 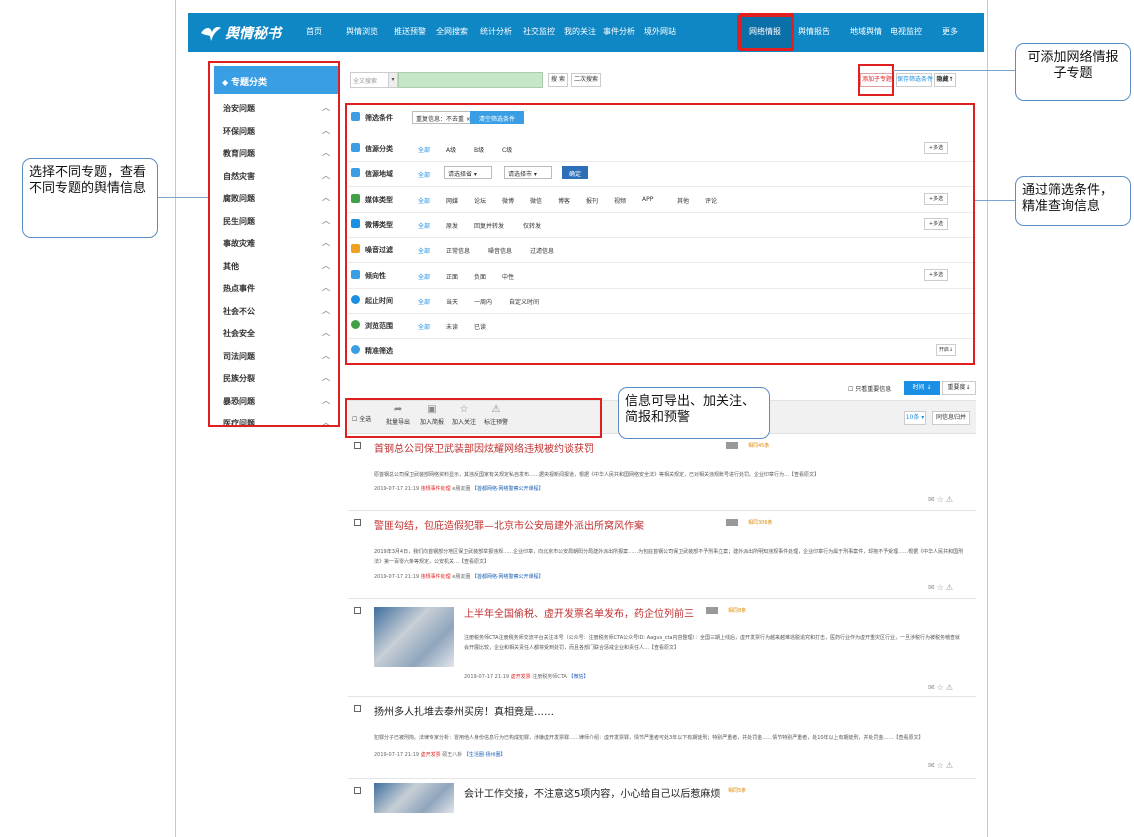 I want to click on article-meta: 2019-07-17 21:19 虚开发票 注册税务师CTA 【微信】, so click(x=526, y=676).